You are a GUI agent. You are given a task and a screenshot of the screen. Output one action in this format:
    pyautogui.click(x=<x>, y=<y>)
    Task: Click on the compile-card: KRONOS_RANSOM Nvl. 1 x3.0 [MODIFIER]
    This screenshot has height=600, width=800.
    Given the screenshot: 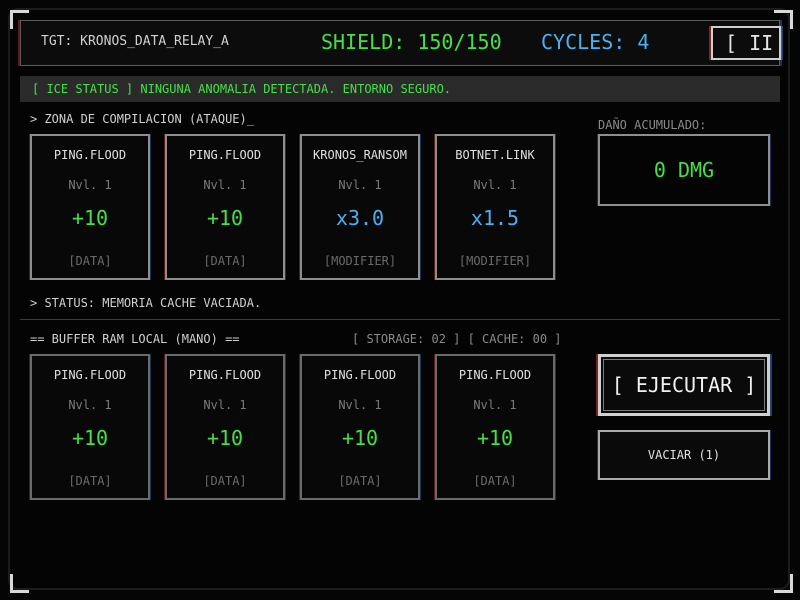 What is the action you would take?
    pyautogui.click(x=360, y=207)
    